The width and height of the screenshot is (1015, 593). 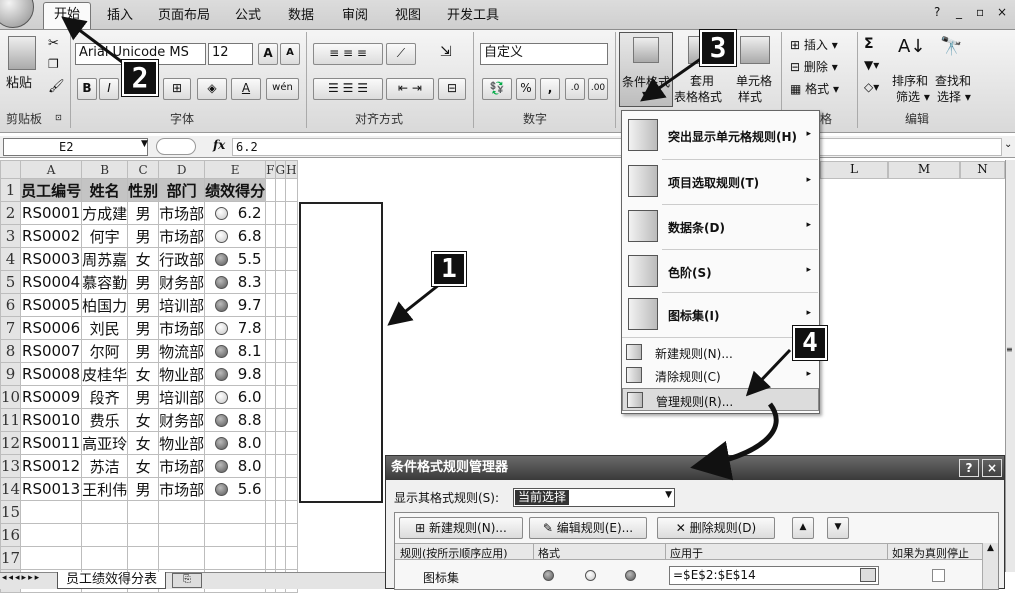 What do you see at coordinates (810, 343) in the screenshot?
I see `callout-4: 4` at bounding box center [810, 343].